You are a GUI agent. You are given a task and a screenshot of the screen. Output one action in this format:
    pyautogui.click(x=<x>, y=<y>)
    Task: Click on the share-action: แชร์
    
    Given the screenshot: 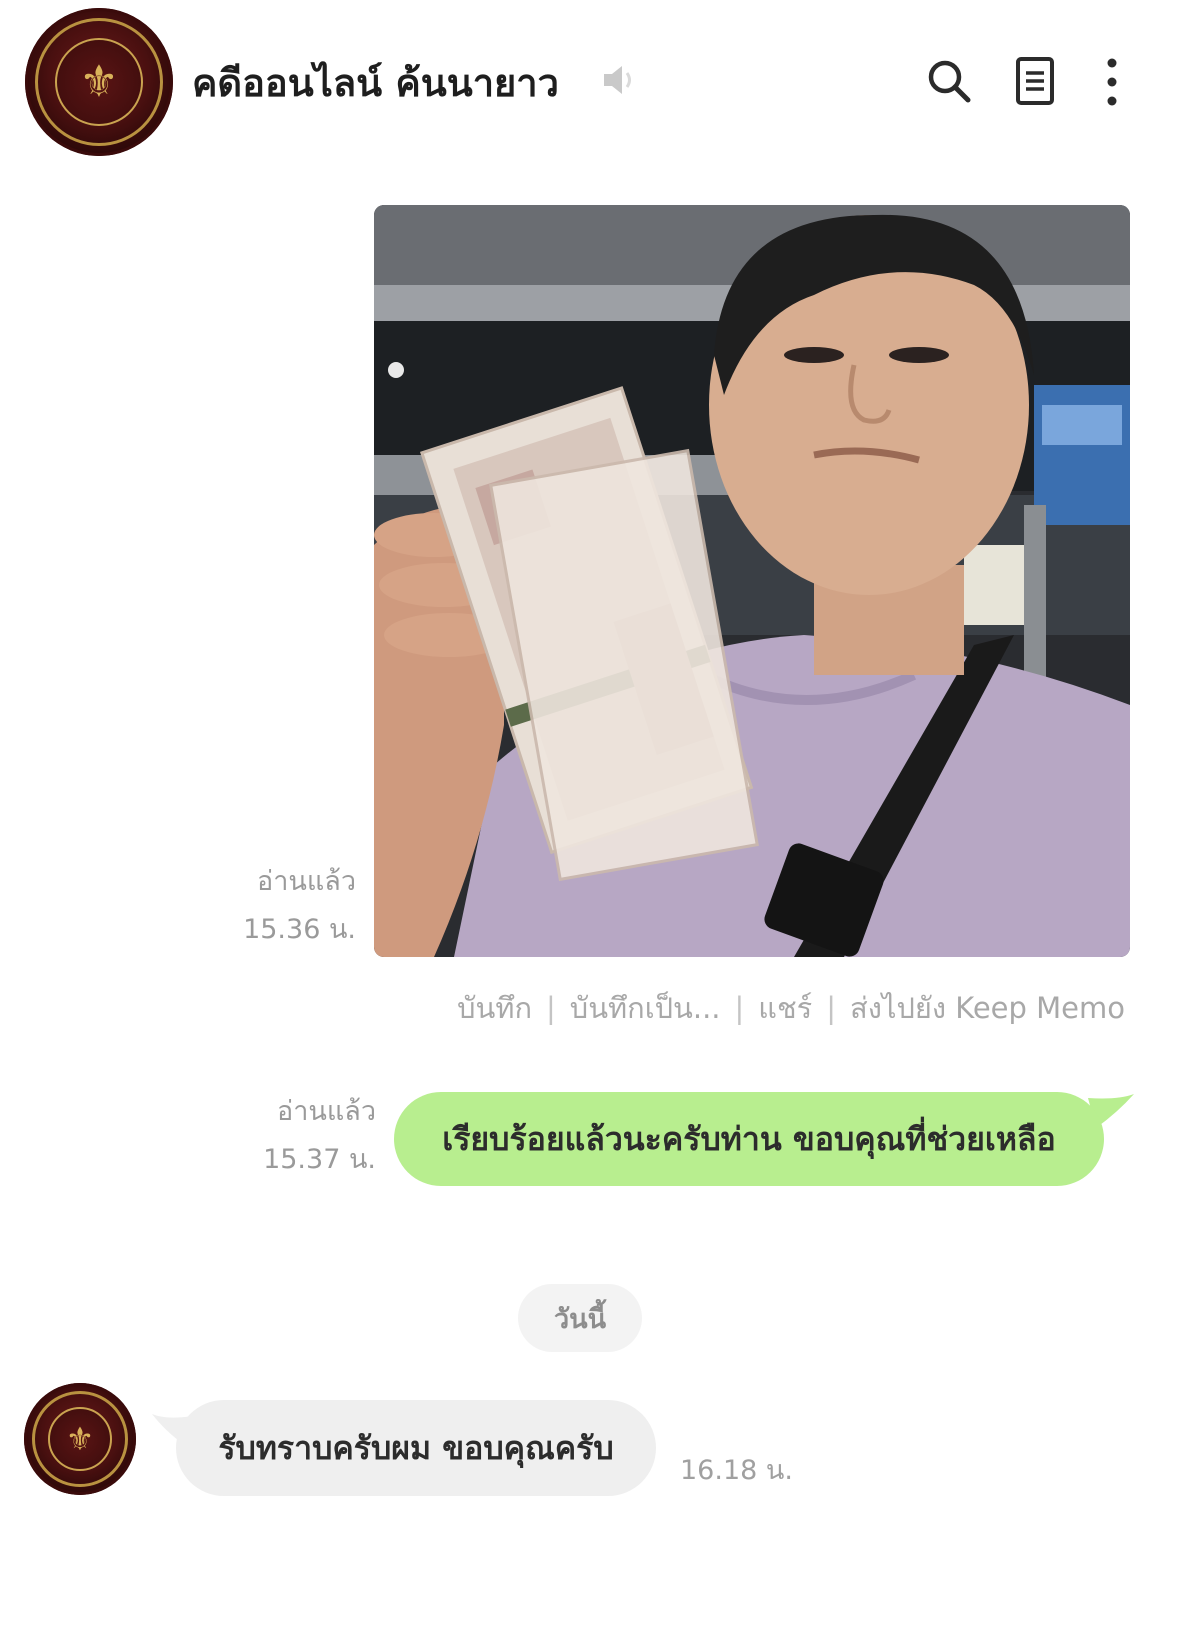 What is the action you would take?
    pyautogui.click(x=785, y=1008)
    